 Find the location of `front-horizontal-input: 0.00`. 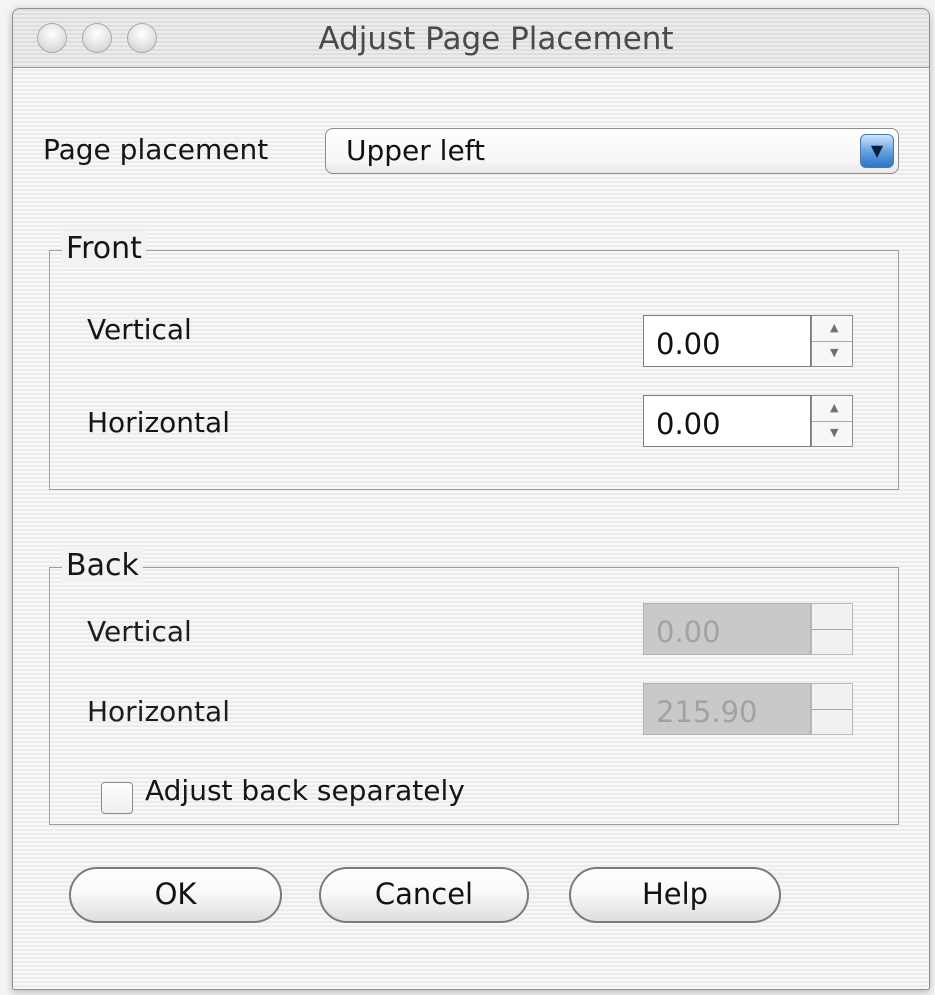

front-horizontal-input: 0.00 is located at coordinates (727, 421).